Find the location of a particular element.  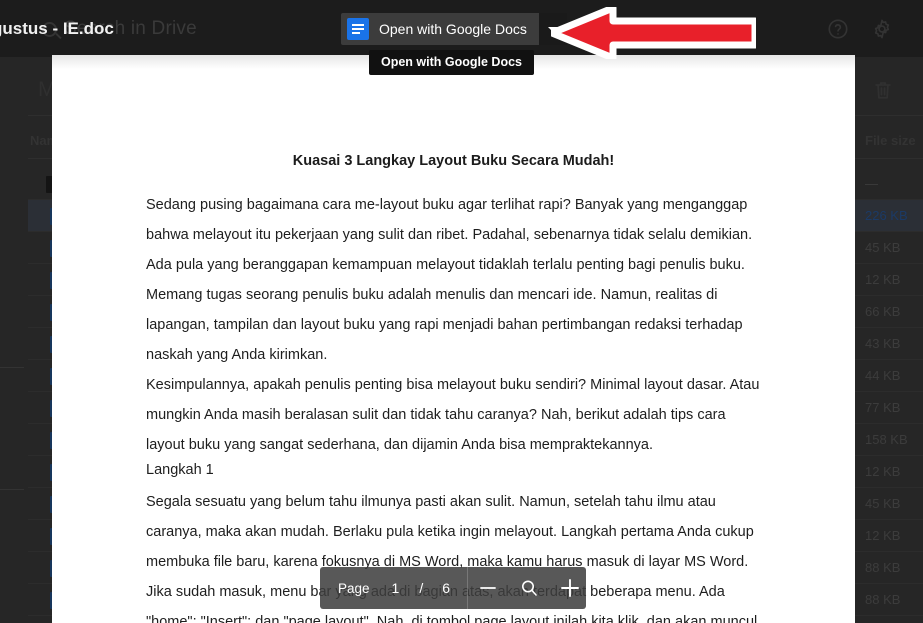

open-with-google-docs-label: Open with Google Docs is located at coordinates (453, 29).